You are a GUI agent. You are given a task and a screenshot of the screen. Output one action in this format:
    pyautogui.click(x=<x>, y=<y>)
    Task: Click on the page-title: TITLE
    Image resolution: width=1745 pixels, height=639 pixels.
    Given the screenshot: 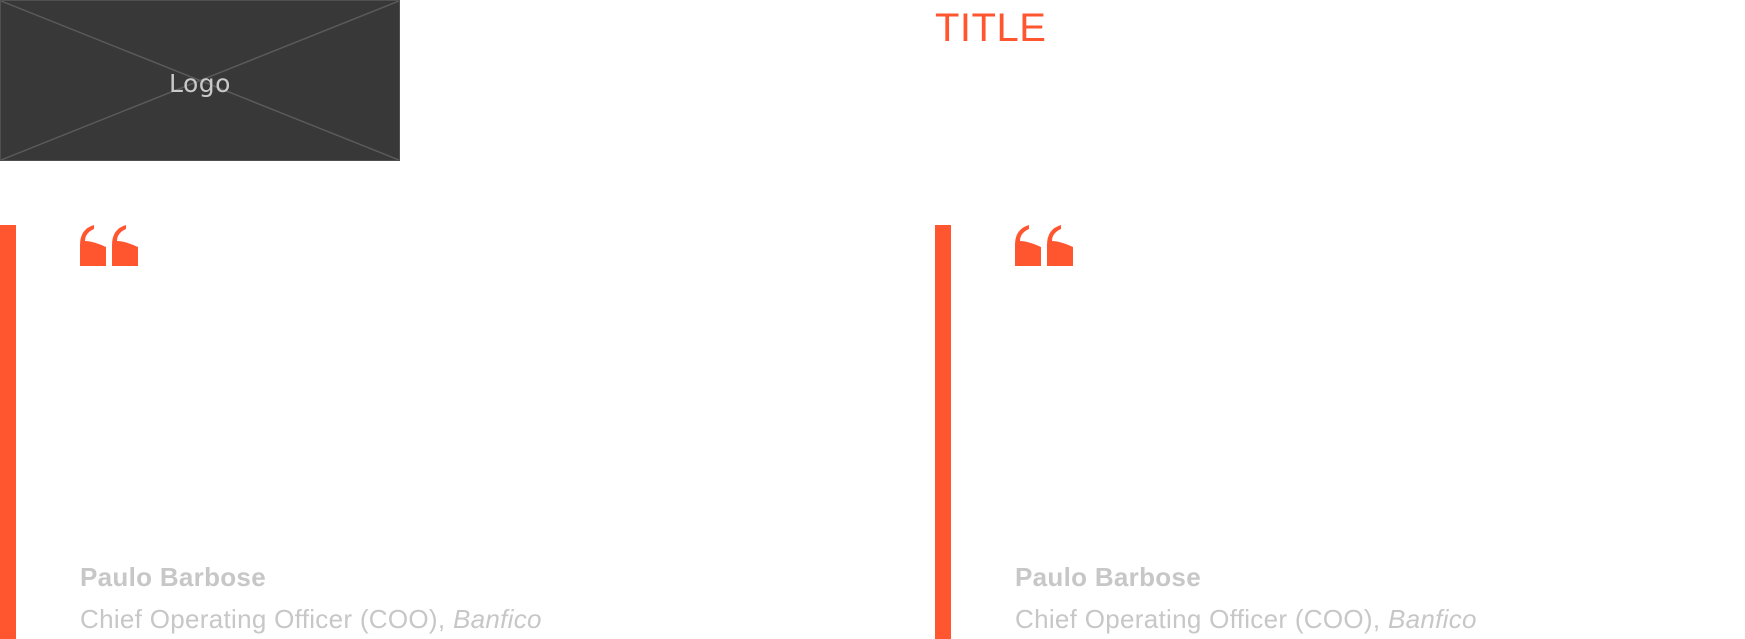 What is the action you would take?
    pyautogui.click(x=991, y=28)
    